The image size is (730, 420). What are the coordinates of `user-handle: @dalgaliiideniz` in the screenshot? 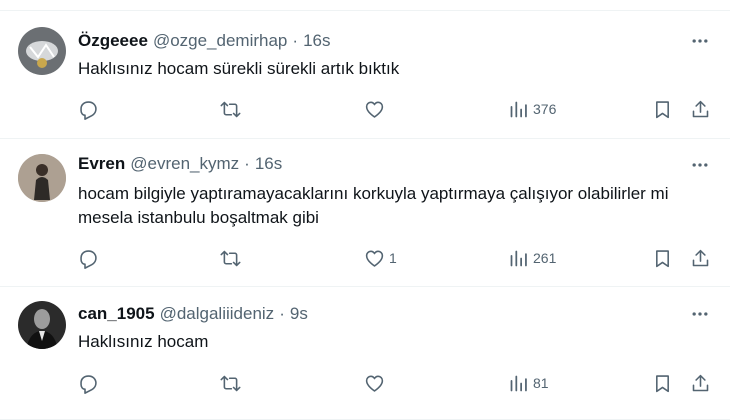 It's located at (217, 314).